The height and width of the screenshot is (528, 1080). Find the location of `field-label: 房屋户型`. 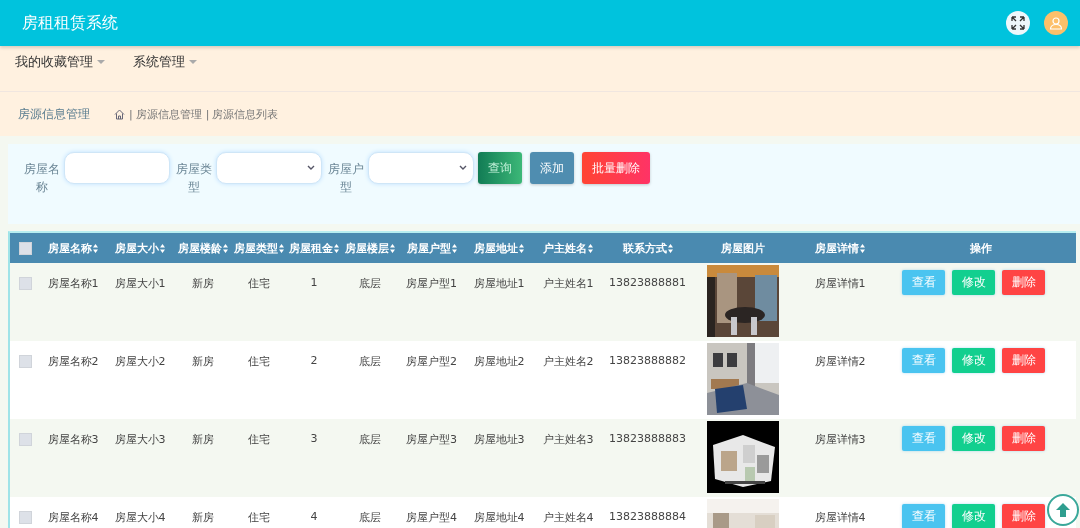

field-label: 房屋户型 is located at coordinates (346, 178).